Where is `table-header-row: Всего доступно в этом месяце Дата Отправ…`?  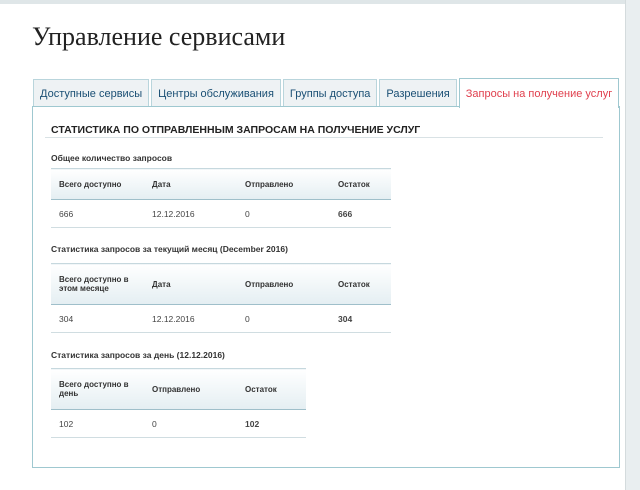
table-header-row: Всего доступно в этом месяце Дата Отправ… is located at coordinates (221, 284).